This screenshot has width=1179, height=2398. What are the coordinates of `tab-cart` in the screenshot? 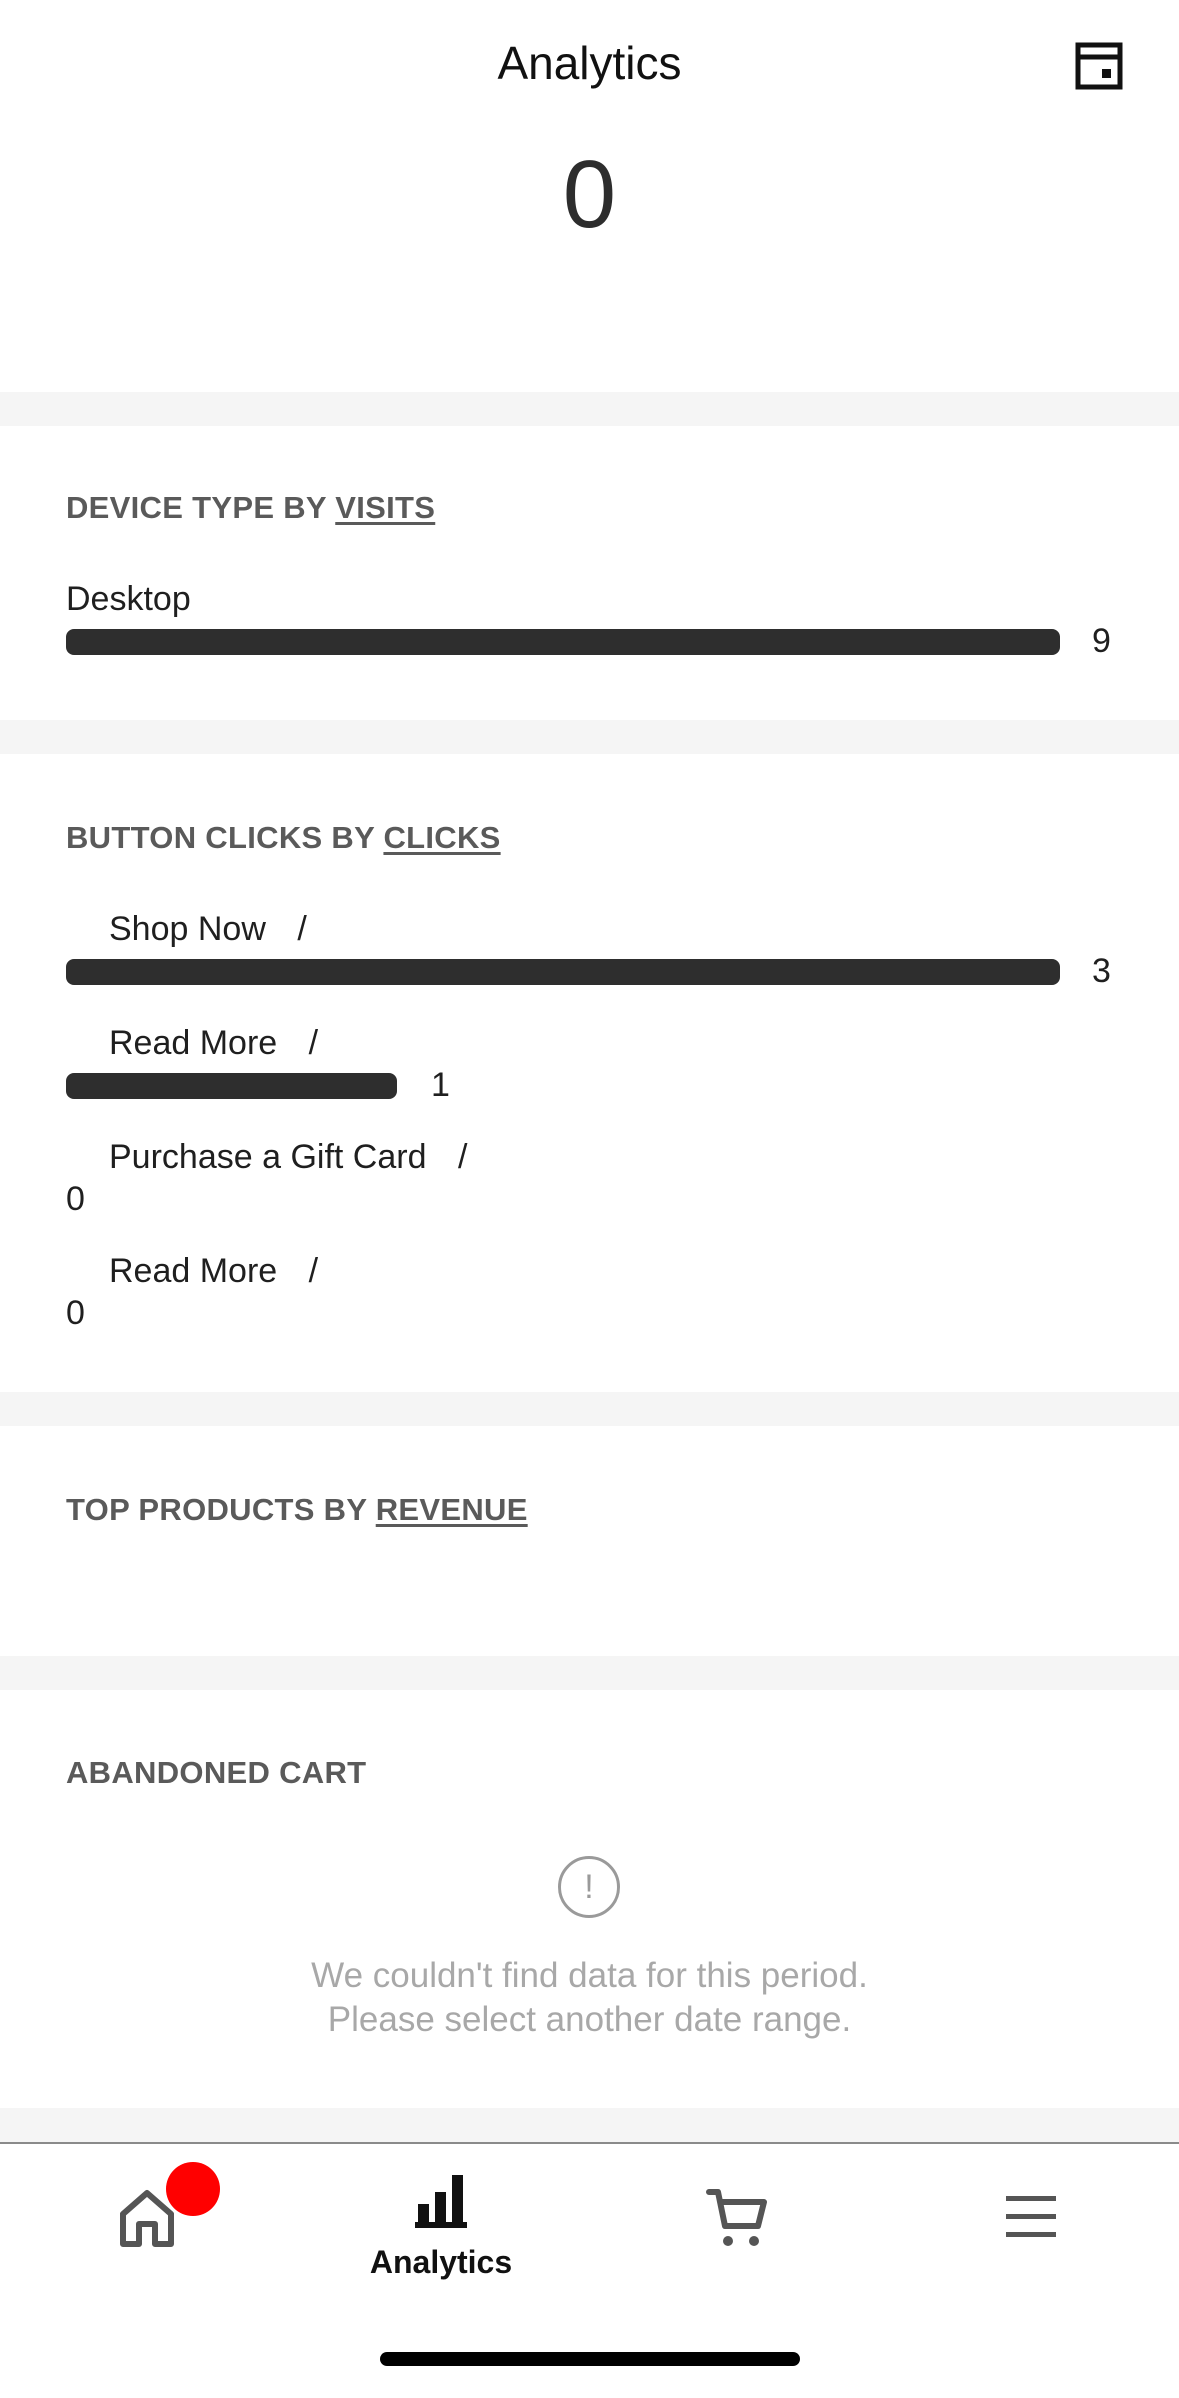 It's located at (735, 2224).